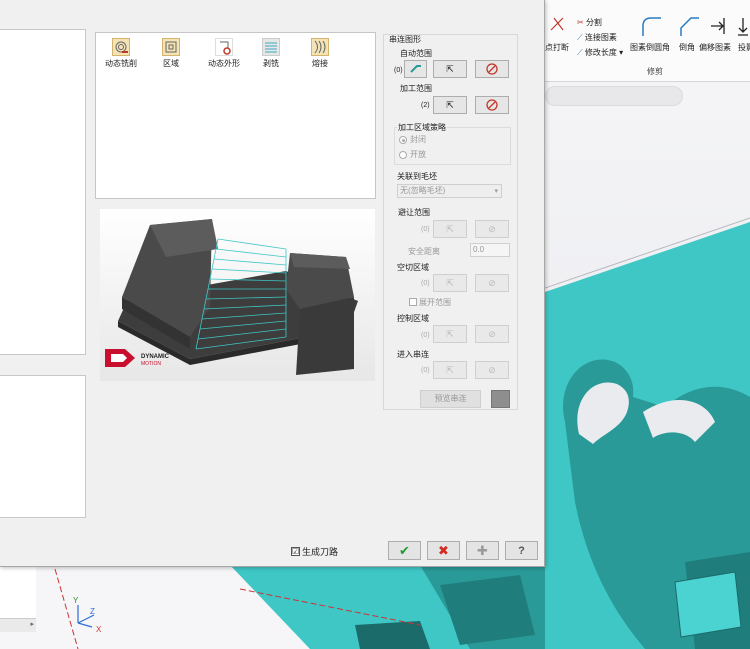 The height and width of the screenshot is (649, 750). I want to click on help-button: ?, so click(521, 550).